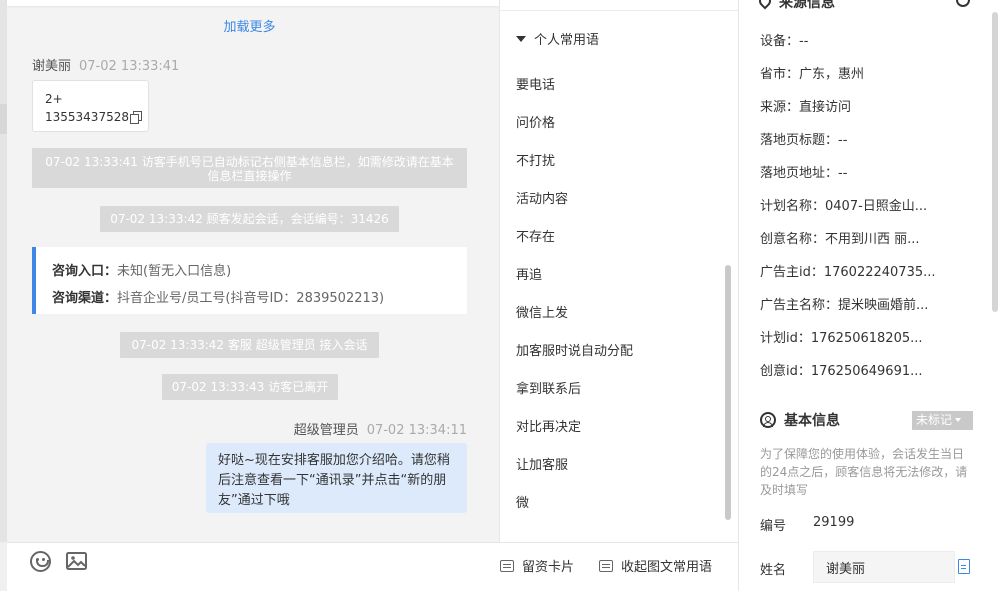 The height and width of the screenshot is (591, 1001). I want to click on phrase-item: 再追, so click(529, 273).